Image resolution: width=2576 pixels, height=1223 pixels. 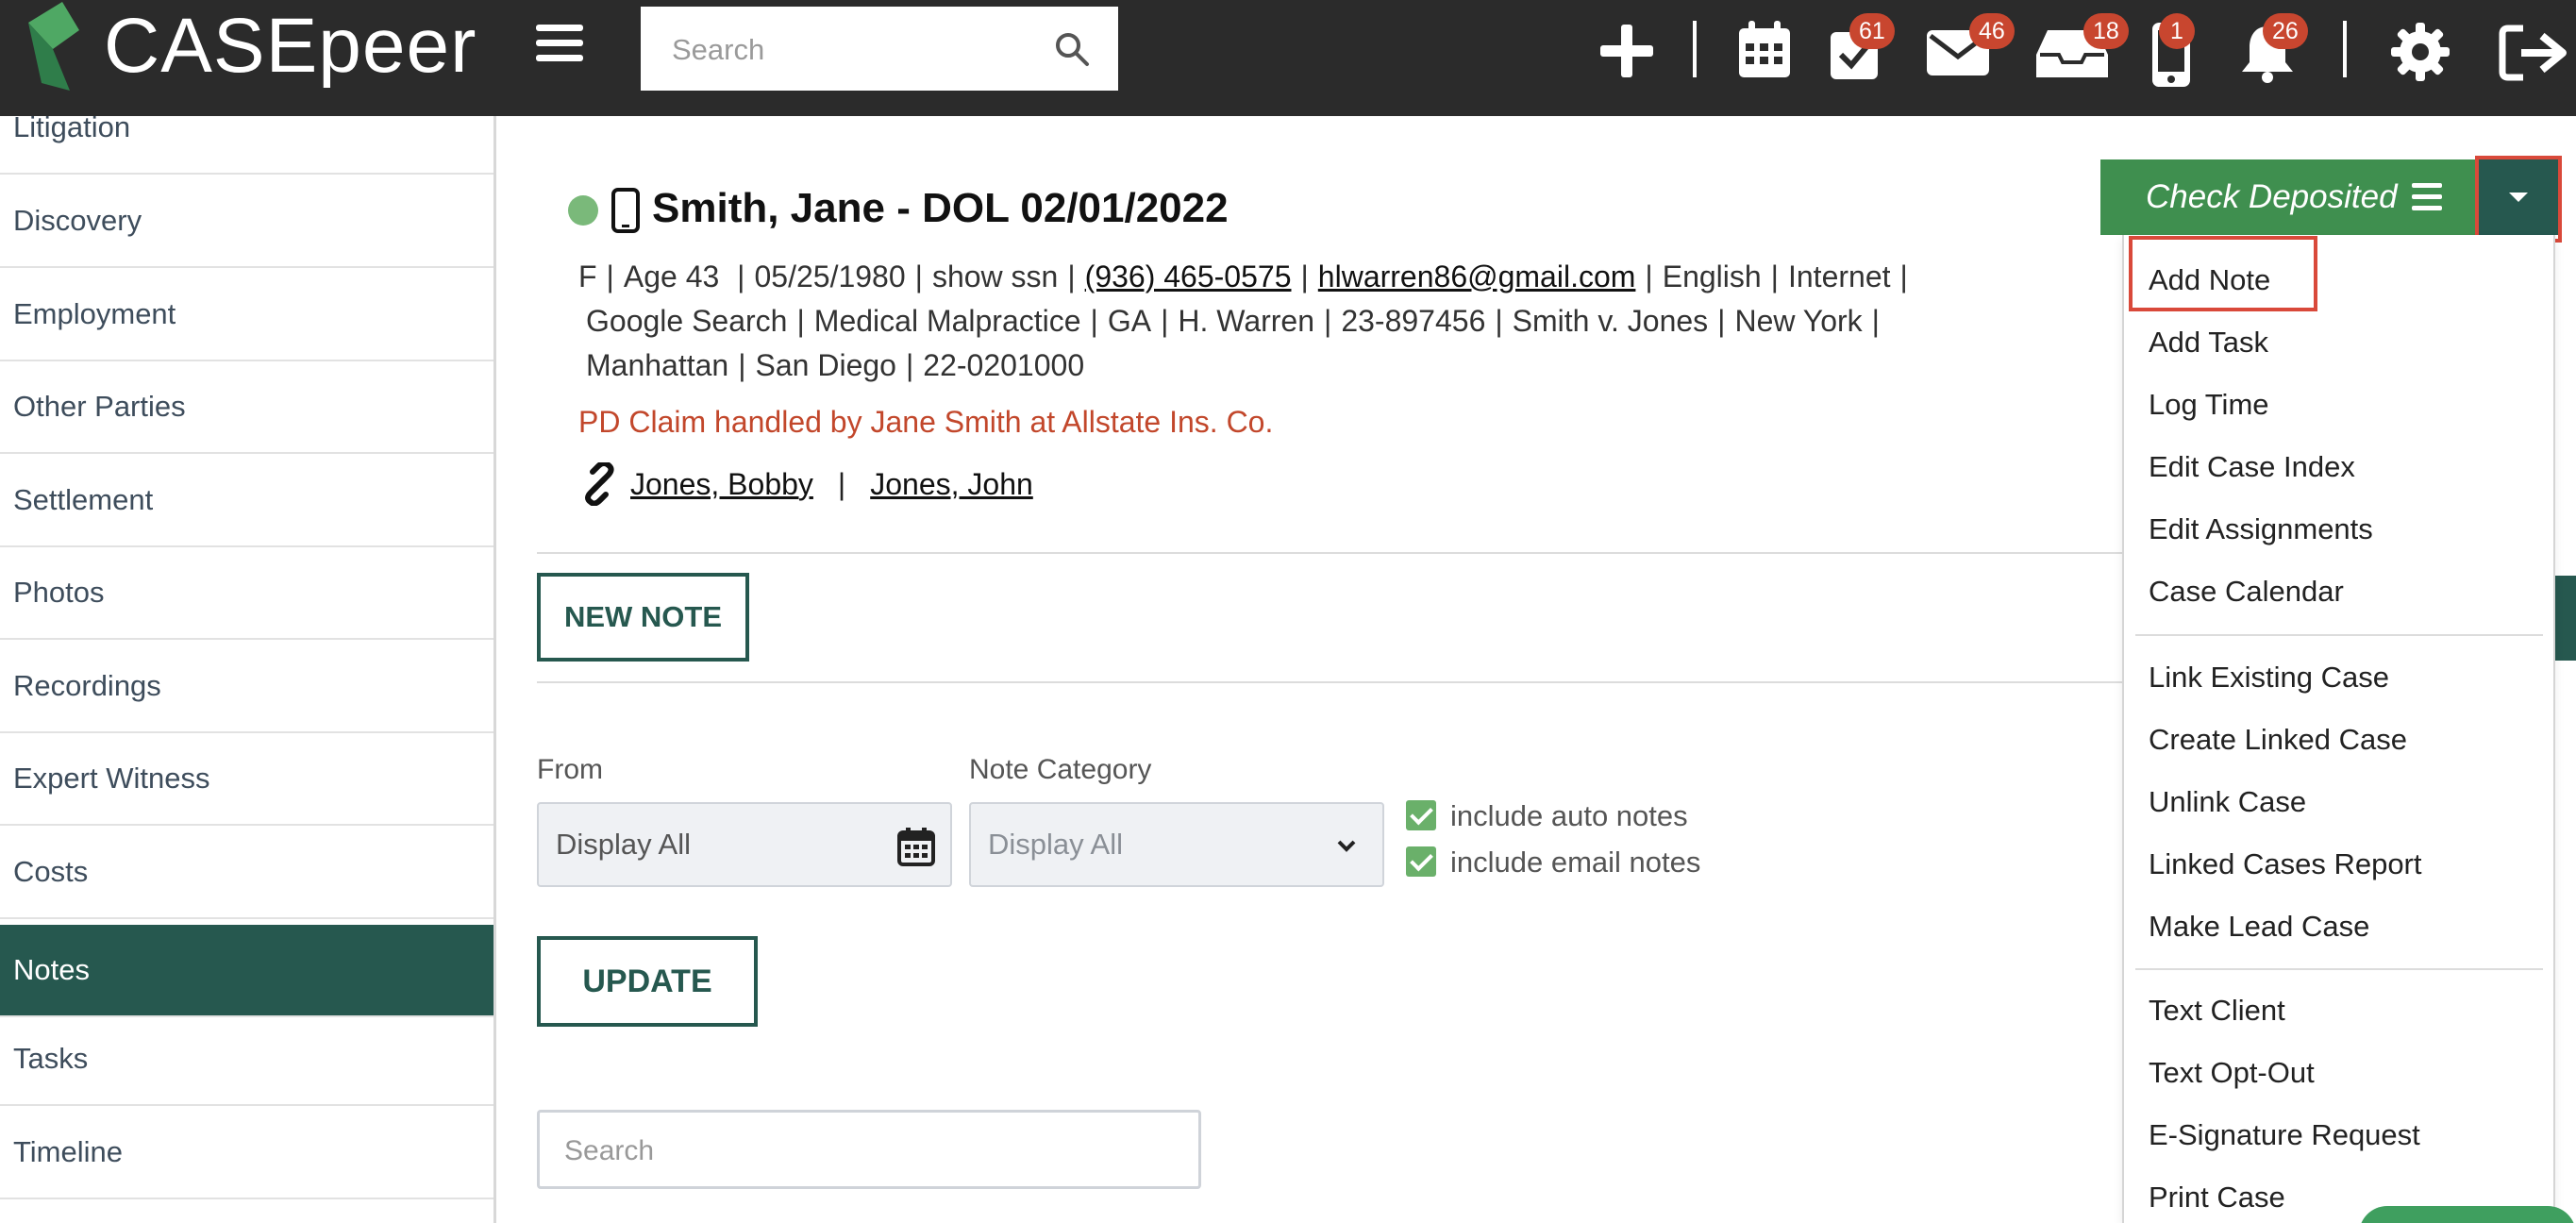 What do you see at coordinates (1288, 58) in the screenshot?
I see `top-navbar: CASEpeer Search 61 46 18 1 26` at bounding box center [1288, 58].